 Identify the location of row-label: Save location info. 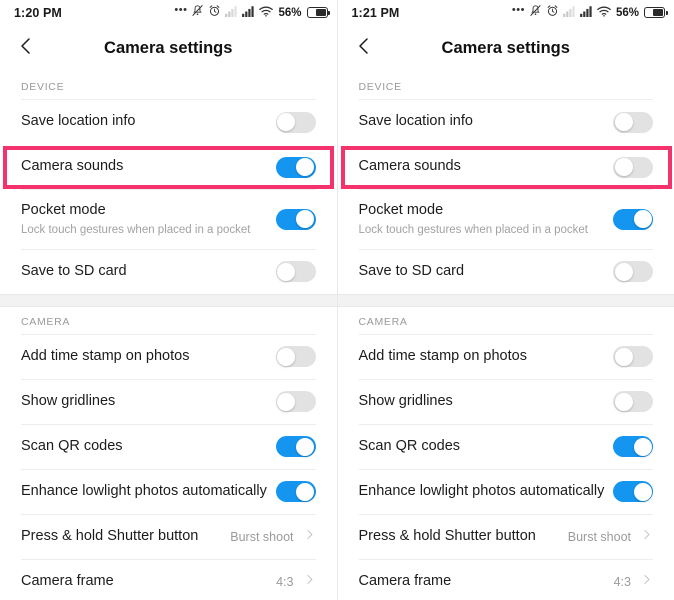
(78, 121).